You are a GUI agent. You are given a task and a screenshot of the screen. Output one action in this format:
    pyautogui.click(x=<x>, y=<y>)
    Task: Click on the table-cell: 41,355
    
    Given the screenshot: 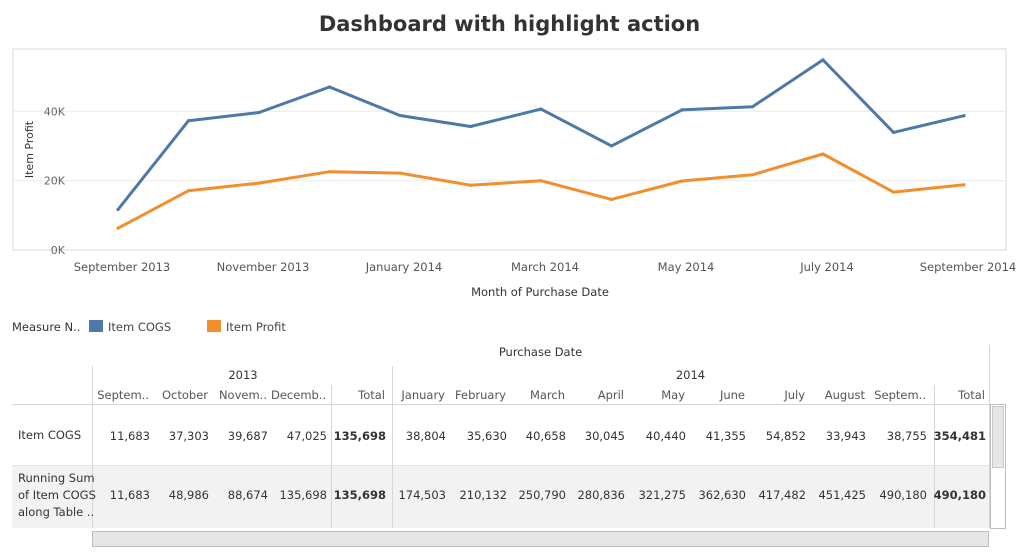 What is the action you would take?
    pyautogui.click(x=725, y=436)
    